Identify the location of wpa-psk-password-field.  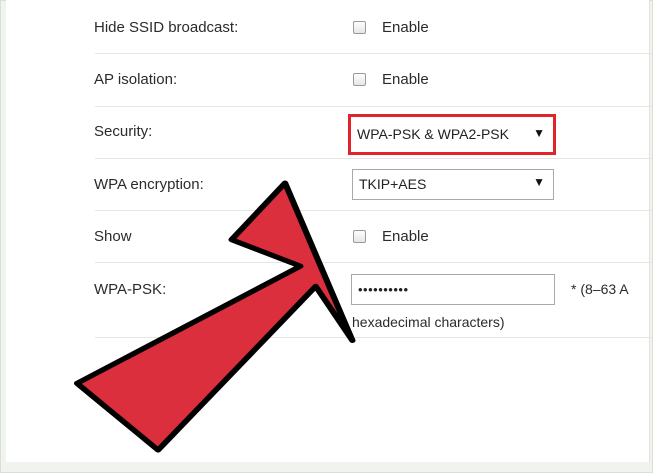
(453, 289).